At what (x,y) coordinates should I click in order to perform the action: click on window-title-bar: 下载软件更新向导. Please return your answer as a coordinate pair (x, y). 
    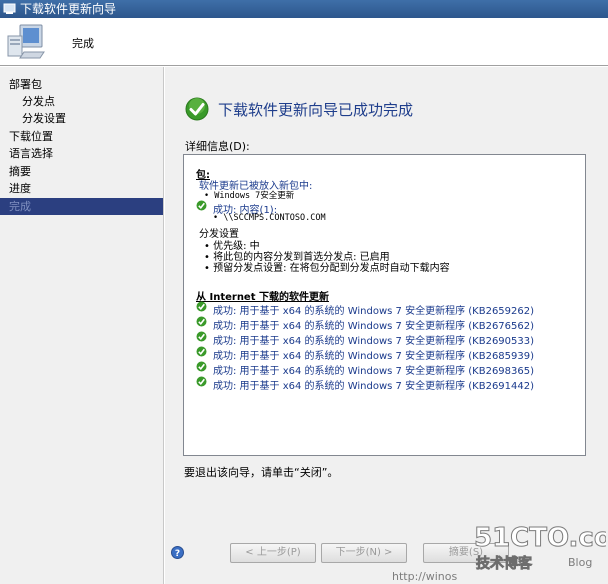
    Looking at the image, I should click on (304, 9).